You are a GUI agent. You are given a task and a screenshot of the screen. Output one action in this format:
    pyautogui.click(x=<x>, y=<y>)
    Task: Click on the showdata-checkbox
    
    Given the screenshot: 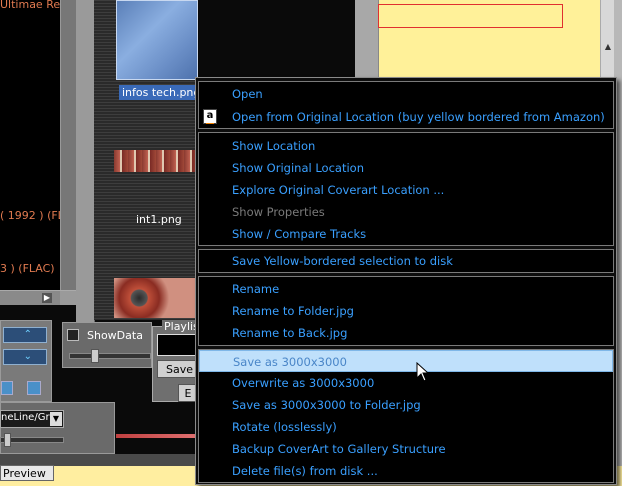 What is the action you would take?
    pyautogui.click(x=73, y=335)
    